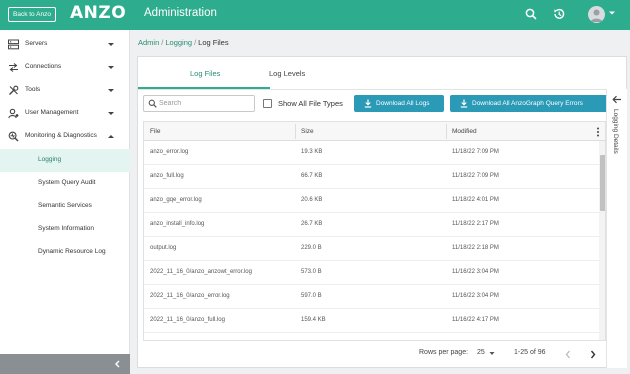 Image resolution: width=630 pixels, height=374 pixels. I want to click on table-header: File Size Modified, so click(374, 131).